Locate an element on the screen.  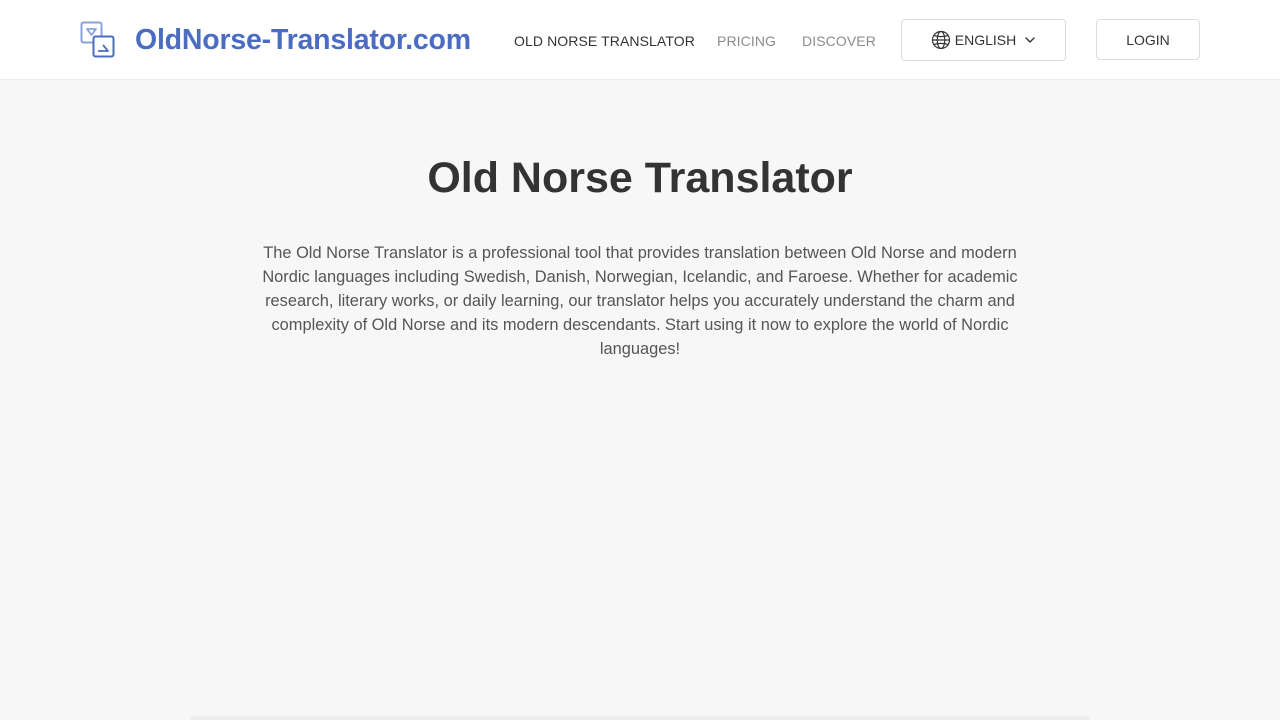
nav-discover: DISCOVER is located at coordinates (839, 41).